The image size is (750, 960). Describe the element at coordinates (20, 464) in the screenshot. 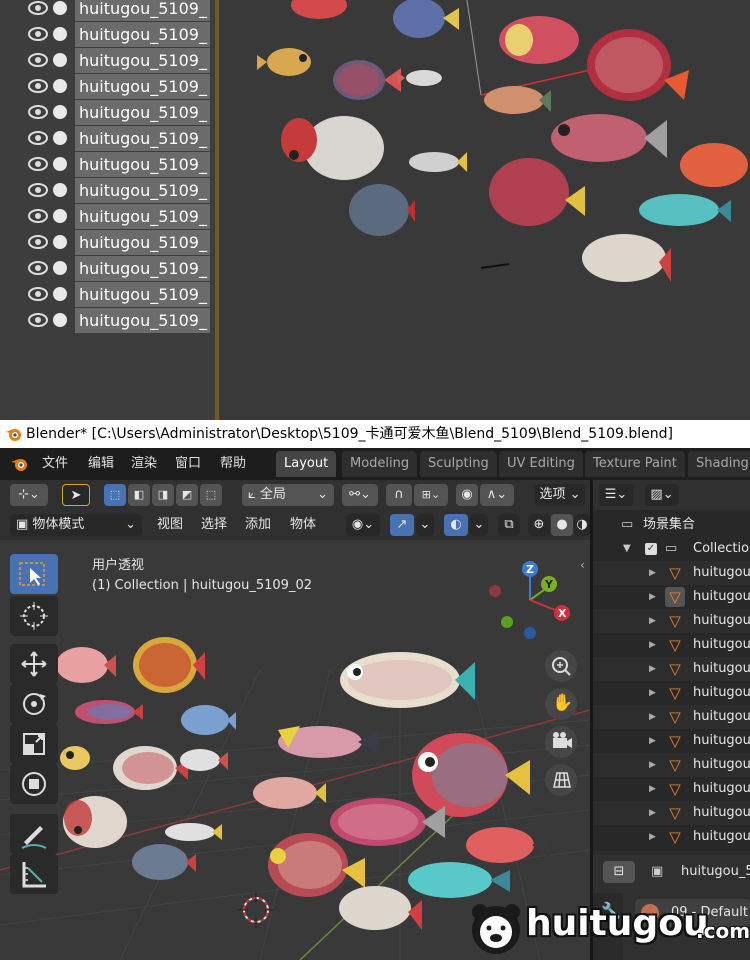

I see `blender-menu-icon` at that location.